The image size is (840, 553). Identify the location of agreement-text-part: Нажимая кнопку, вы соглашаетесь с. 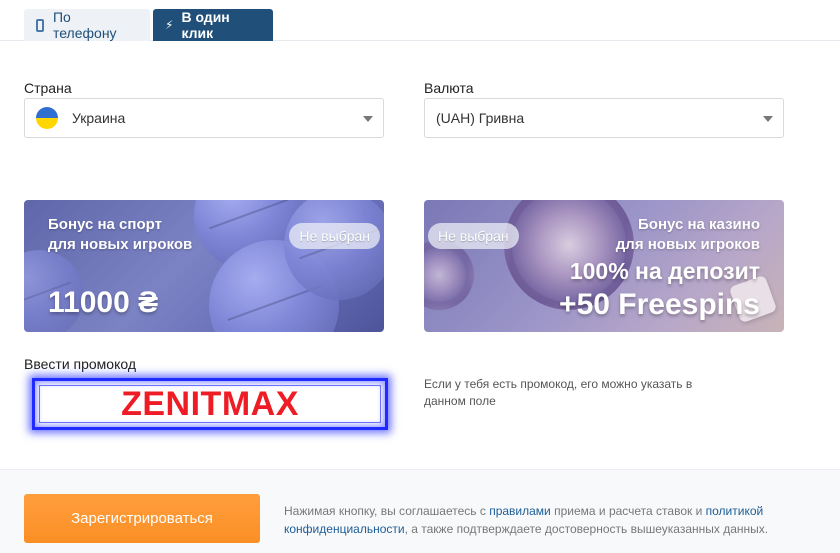
(387, 511).